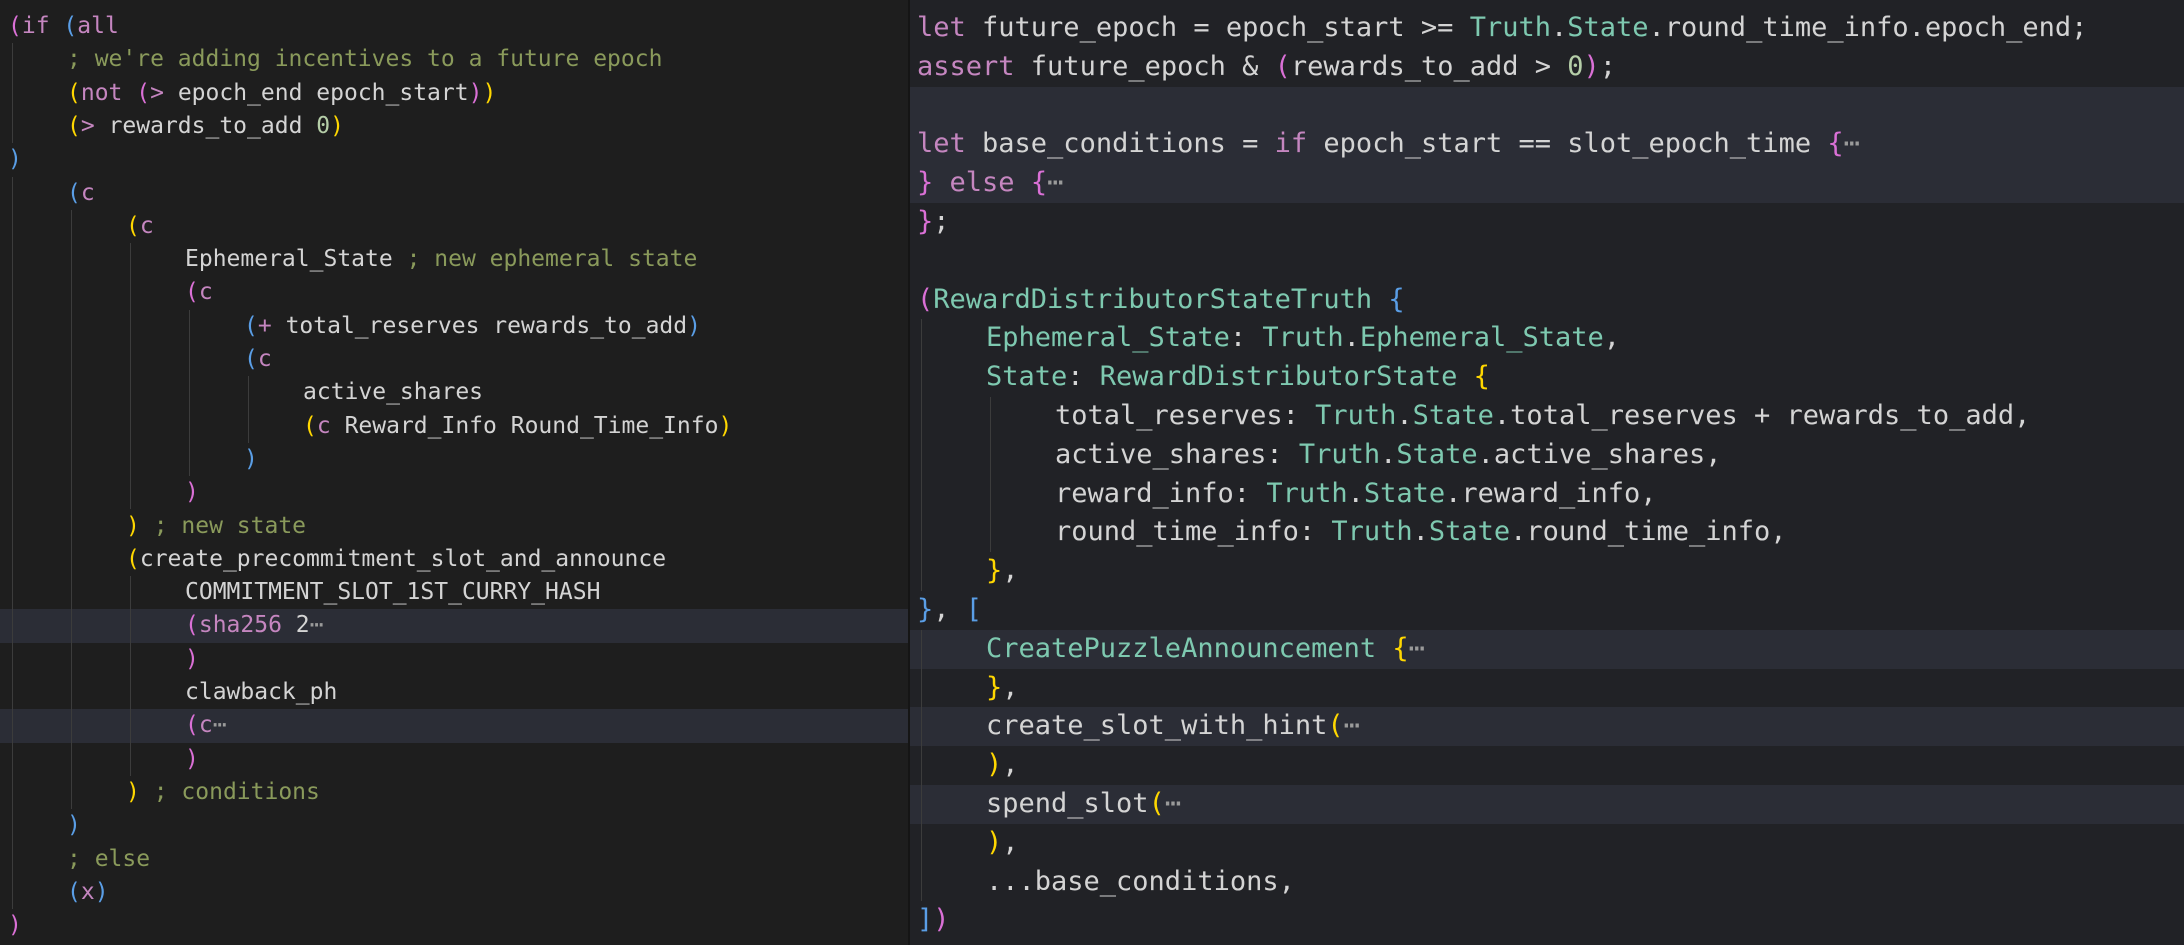 Image resolution: width=2184 pixels, height=945 pixels. What do you see at coordinates (454, 859) in the screenshot?
I see `code-line: ; else` at bounding box center [454, 859].